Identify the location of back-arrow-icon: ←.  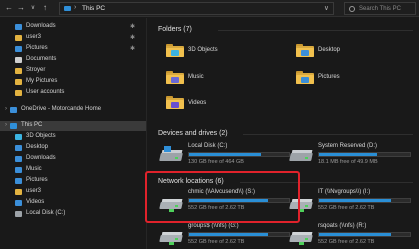
(9, 8).